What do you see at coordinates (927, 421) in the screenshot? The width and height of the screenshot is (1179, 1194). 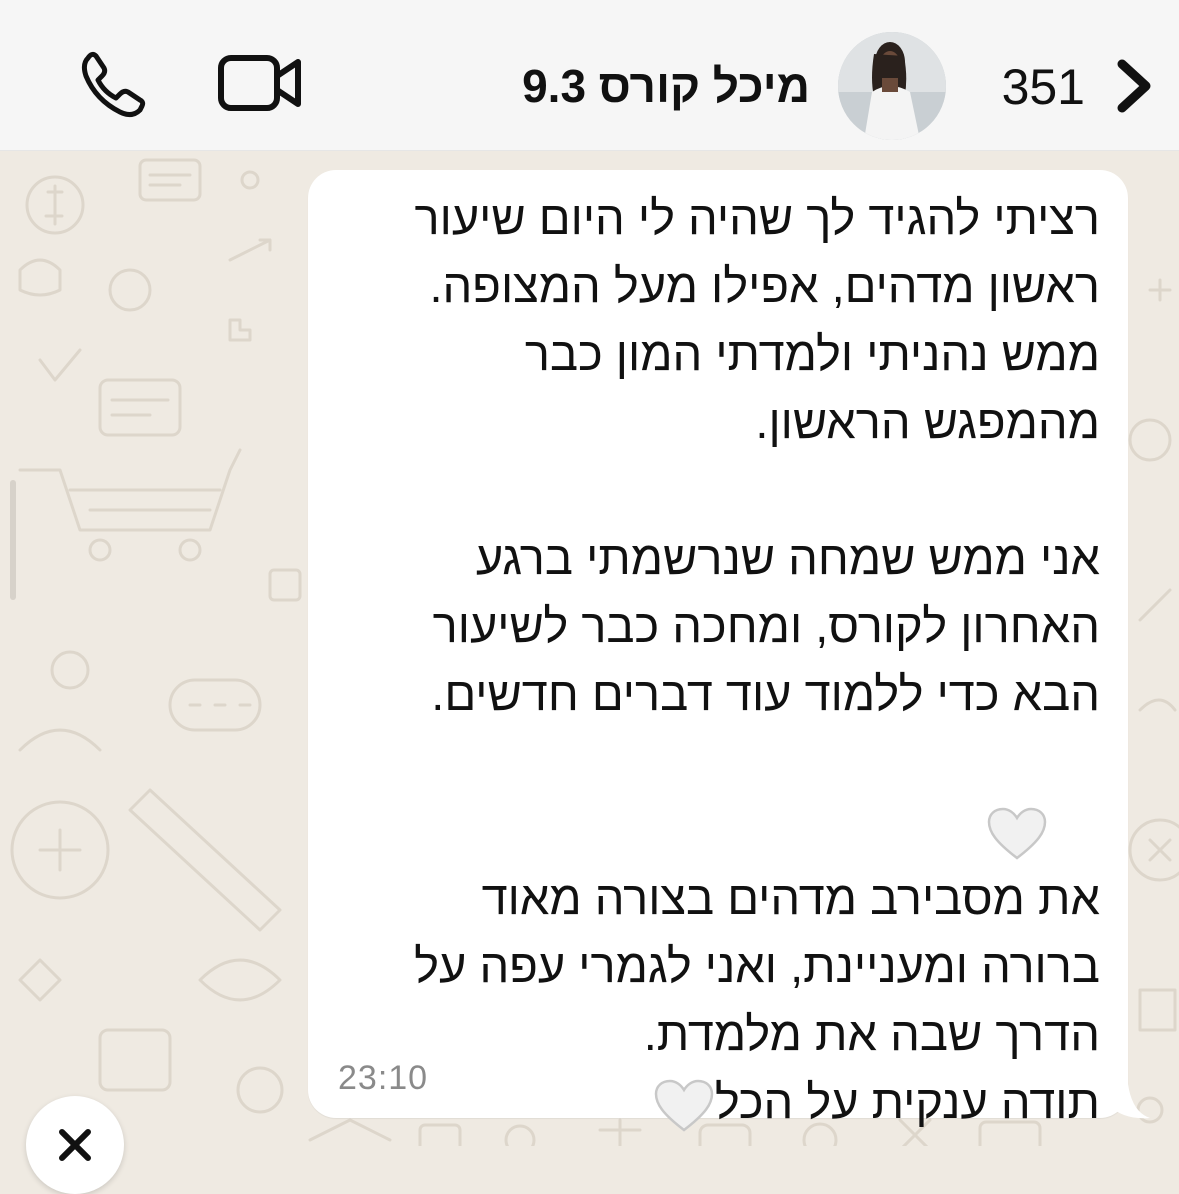 I see `message-line: מהמפגש הראשון.` at bounding box center [927, 421].